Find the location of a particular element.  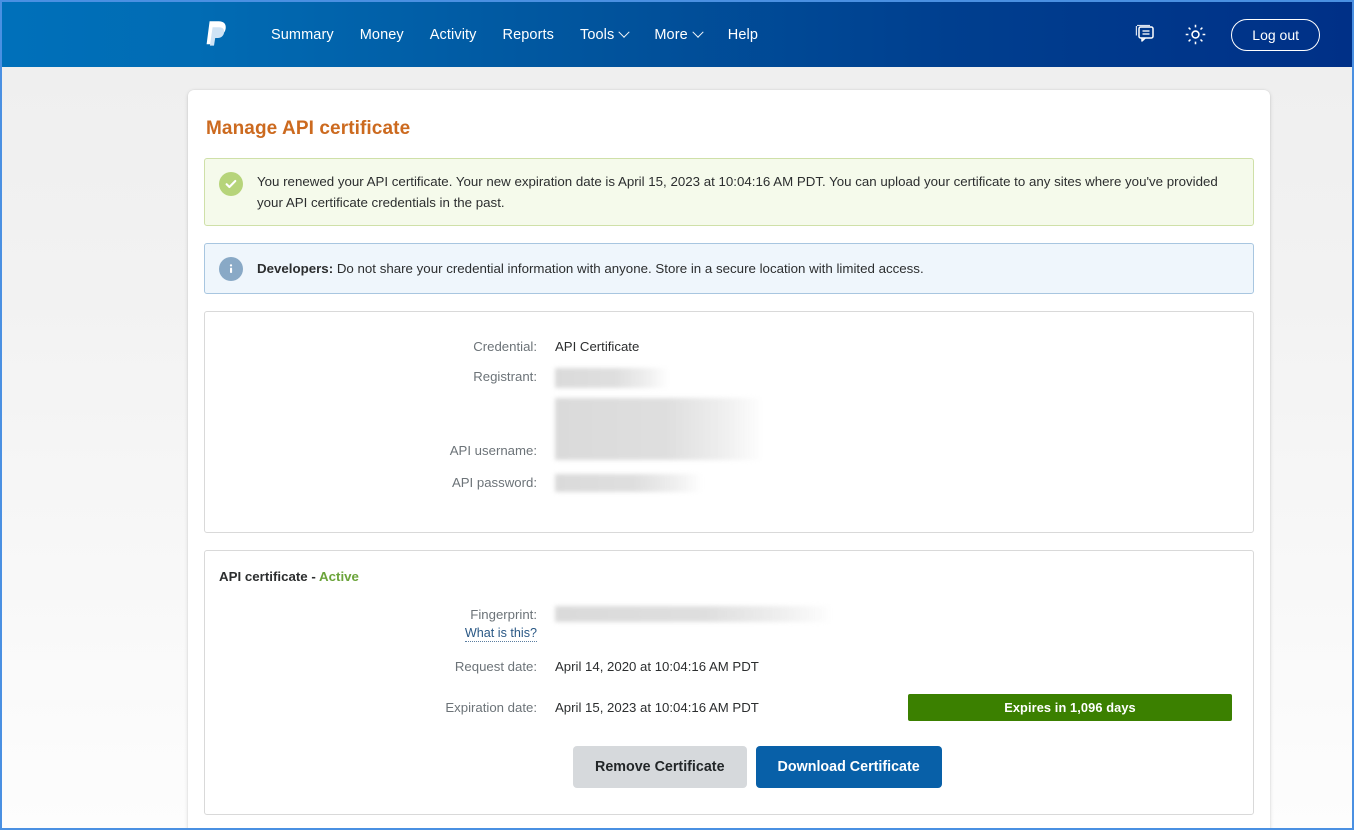

nav-label: Money is located at coordinates (381, 34).